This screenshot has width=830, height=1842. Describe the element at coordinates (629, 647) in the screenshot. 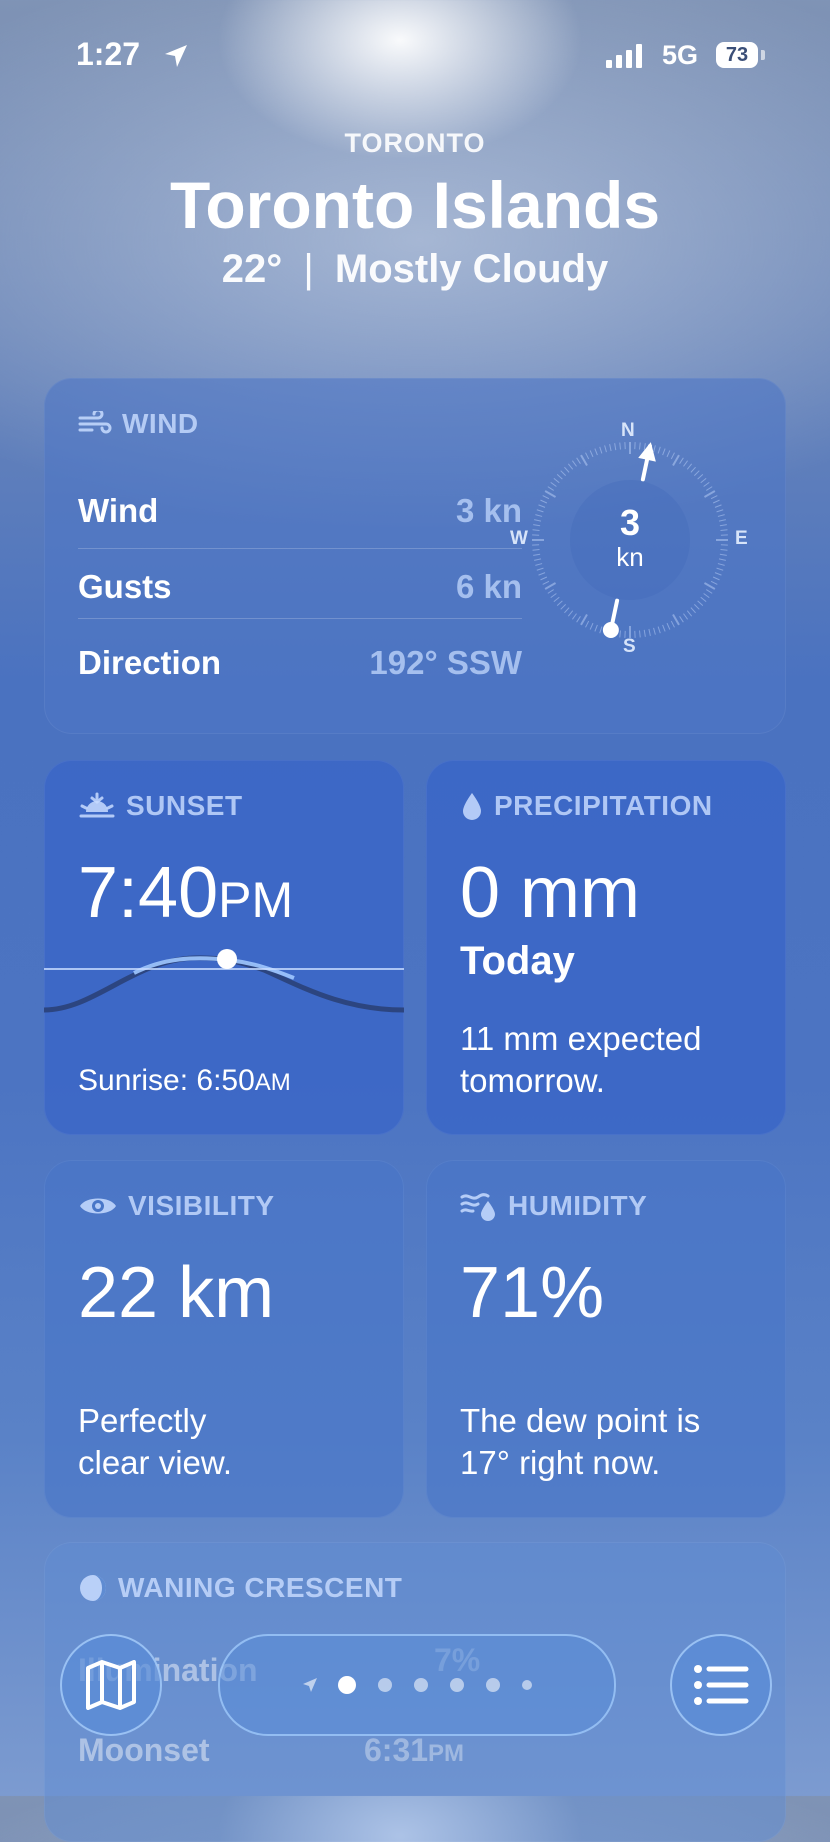

I see `compass-south: S` at that location.